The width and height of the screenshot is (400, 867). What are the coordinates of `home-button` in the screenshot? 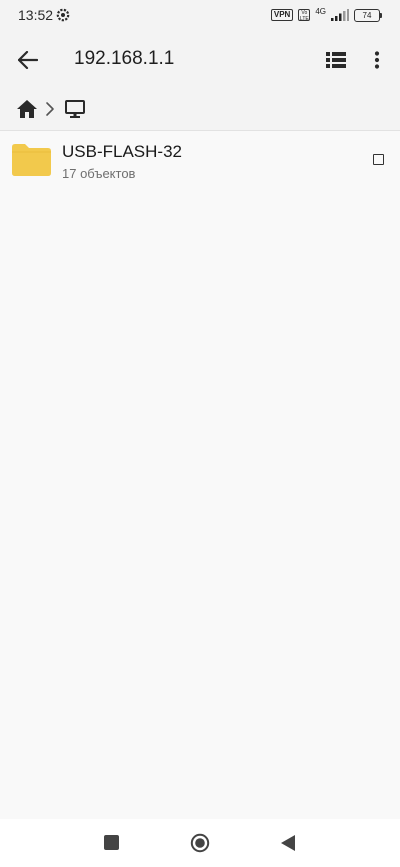 It's located at (200, 843).